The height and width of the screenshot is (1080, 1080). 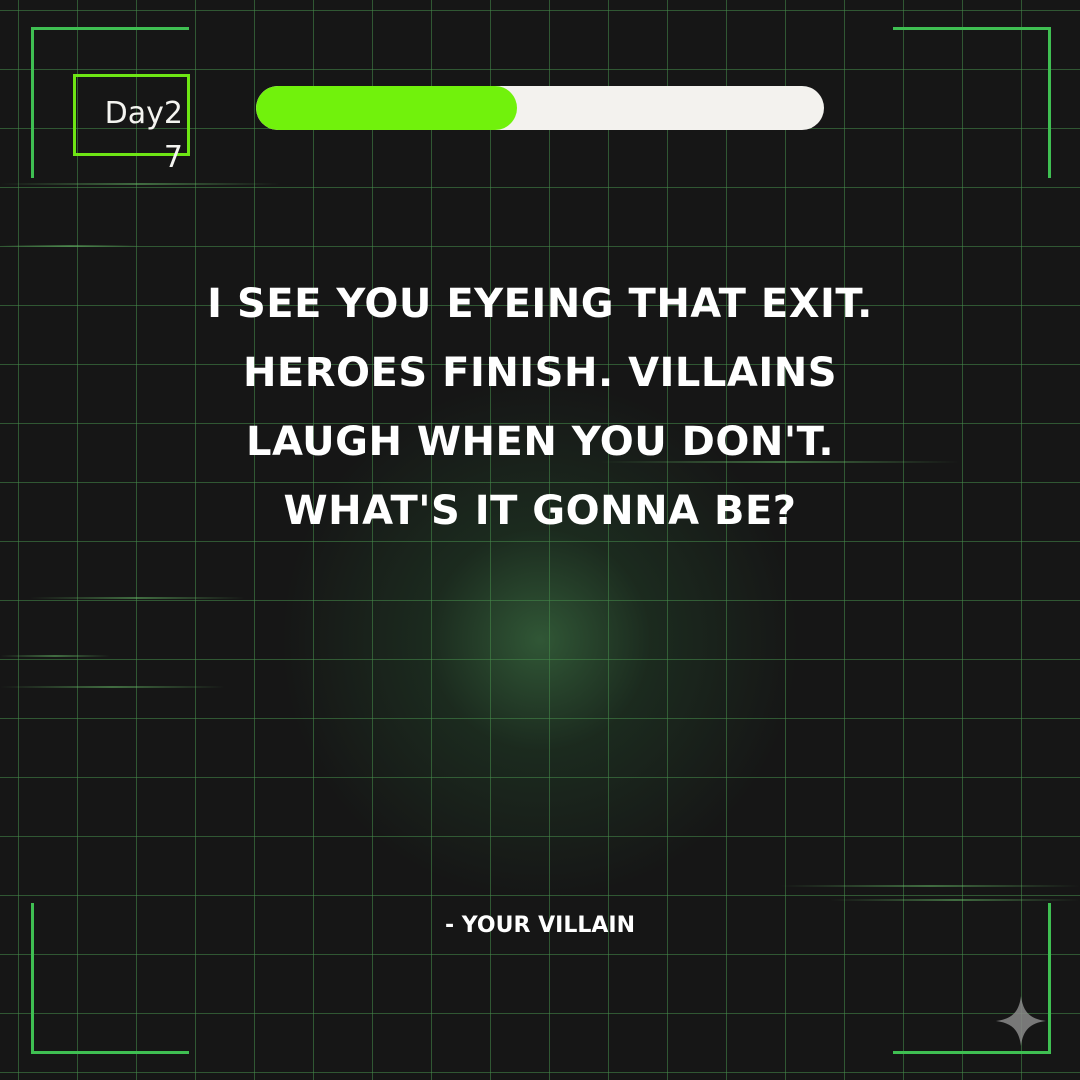 What do you see at coordinates (143, 135) in the screenshot?
I see `day-label: Day27` at bounding box center [143, 135].